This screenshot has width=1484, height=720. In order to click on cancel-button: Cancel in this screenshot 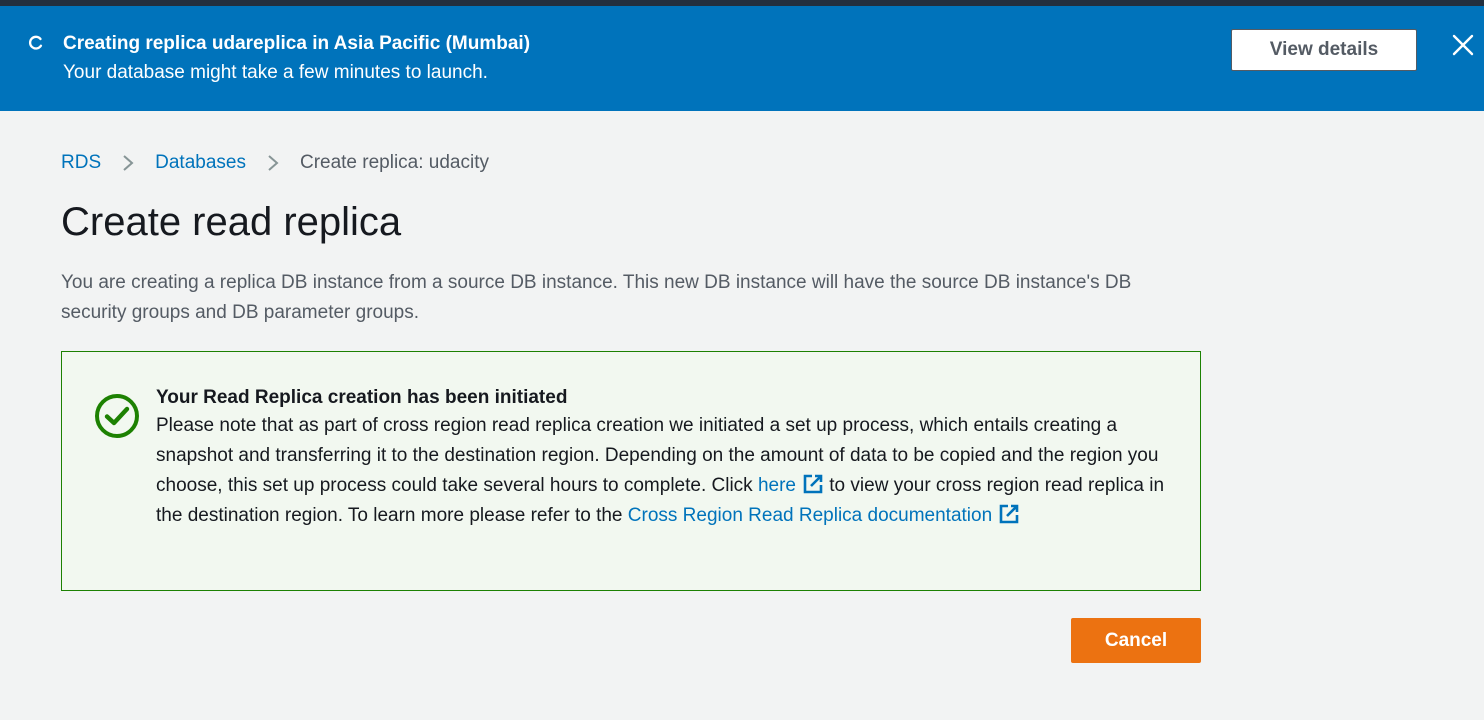, I will do `click(1136, 640)`.